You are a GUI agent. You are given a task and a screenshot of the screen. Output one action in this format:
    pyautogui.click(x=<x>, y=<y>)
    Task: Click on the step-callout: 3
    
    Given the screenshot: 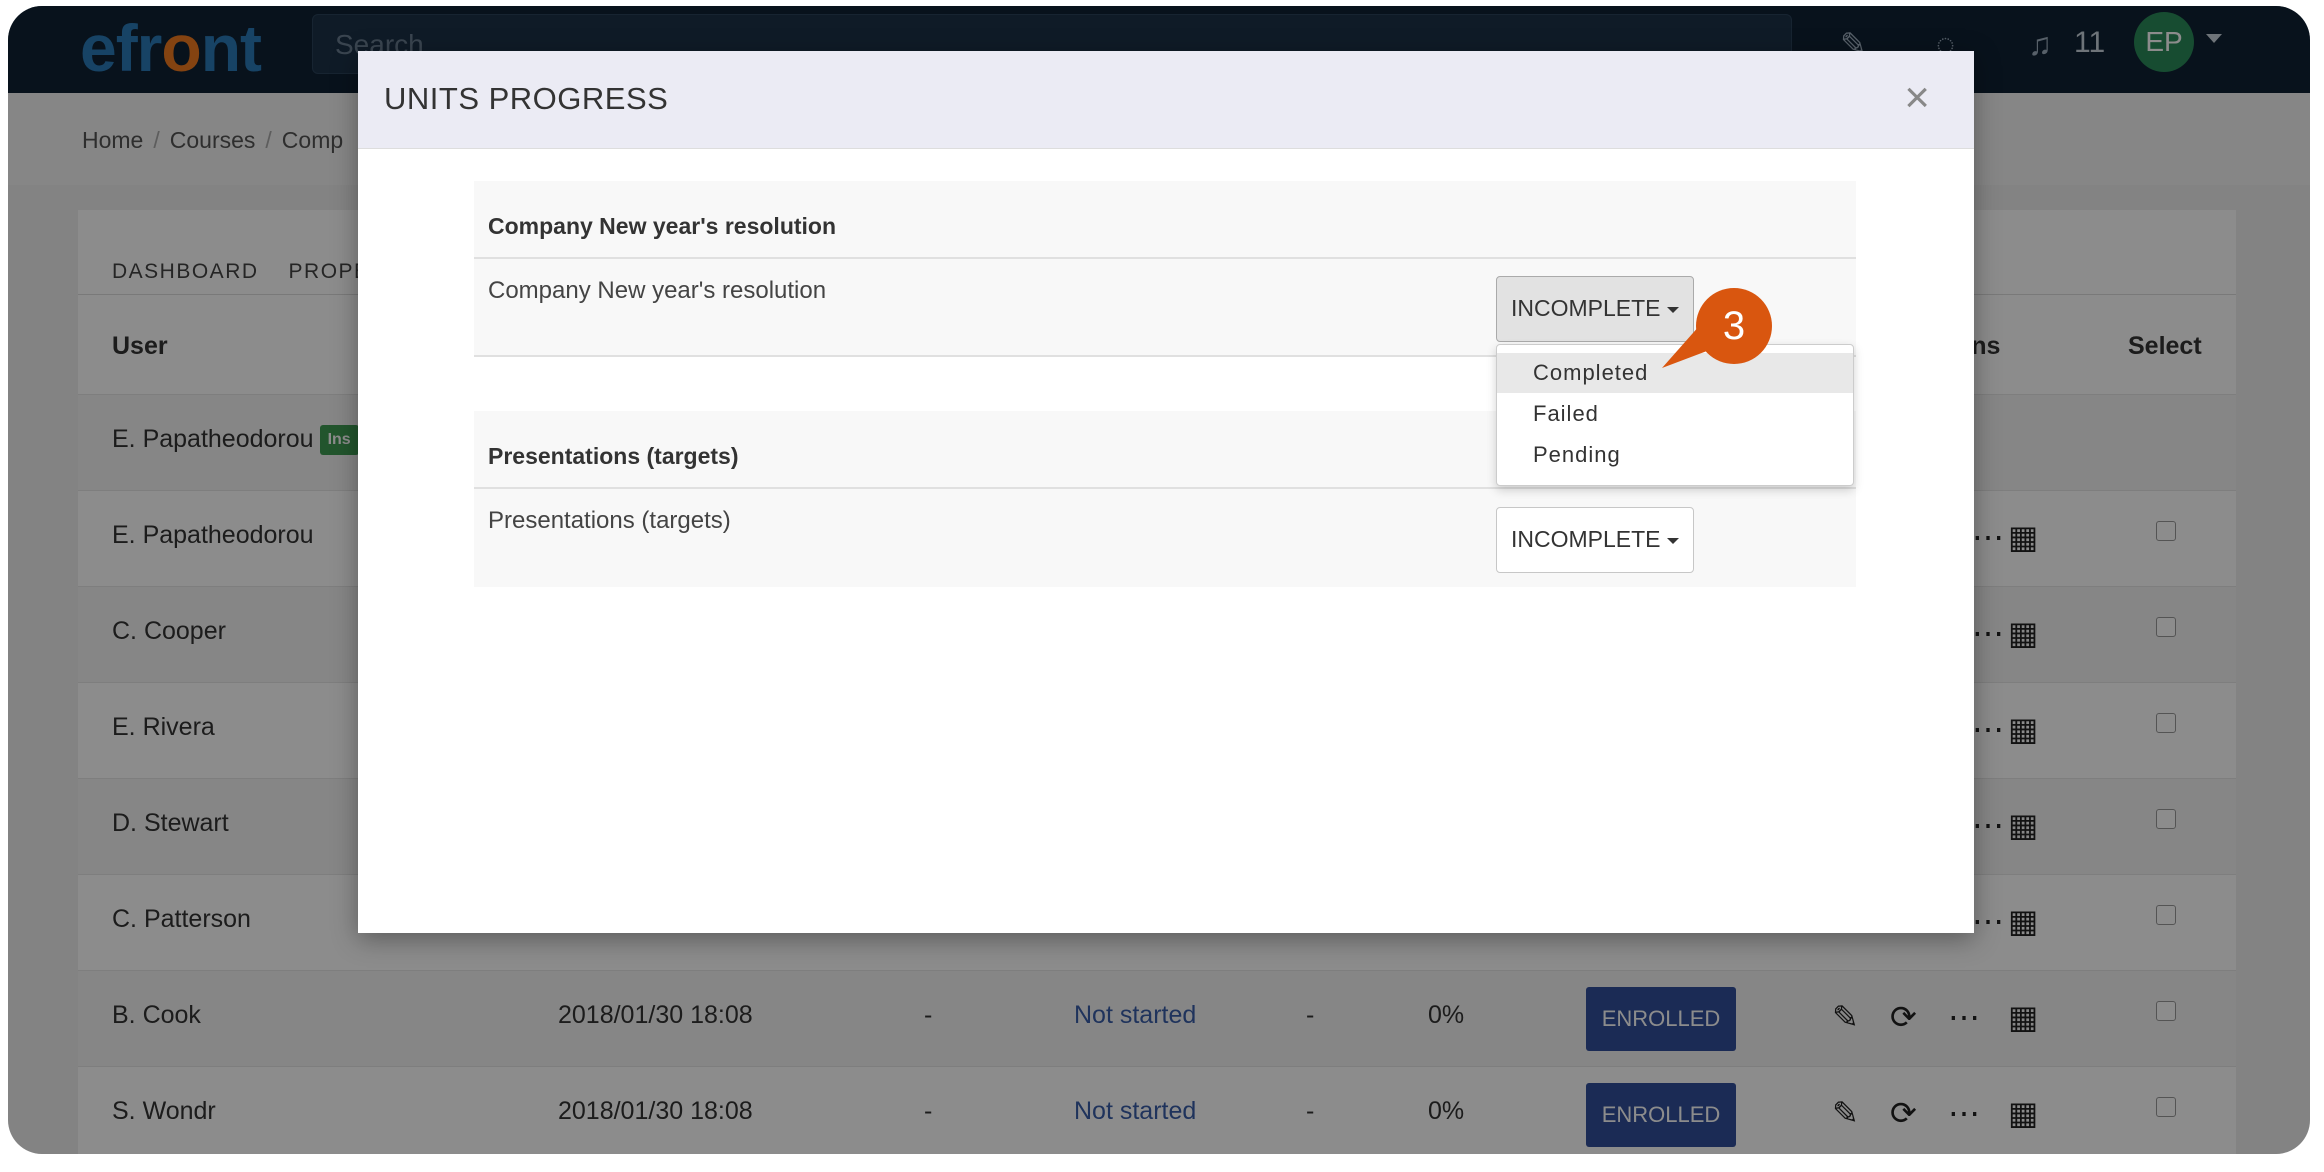 What is the action you would take?
    pyautogui.click(x=1717, y=333)
    